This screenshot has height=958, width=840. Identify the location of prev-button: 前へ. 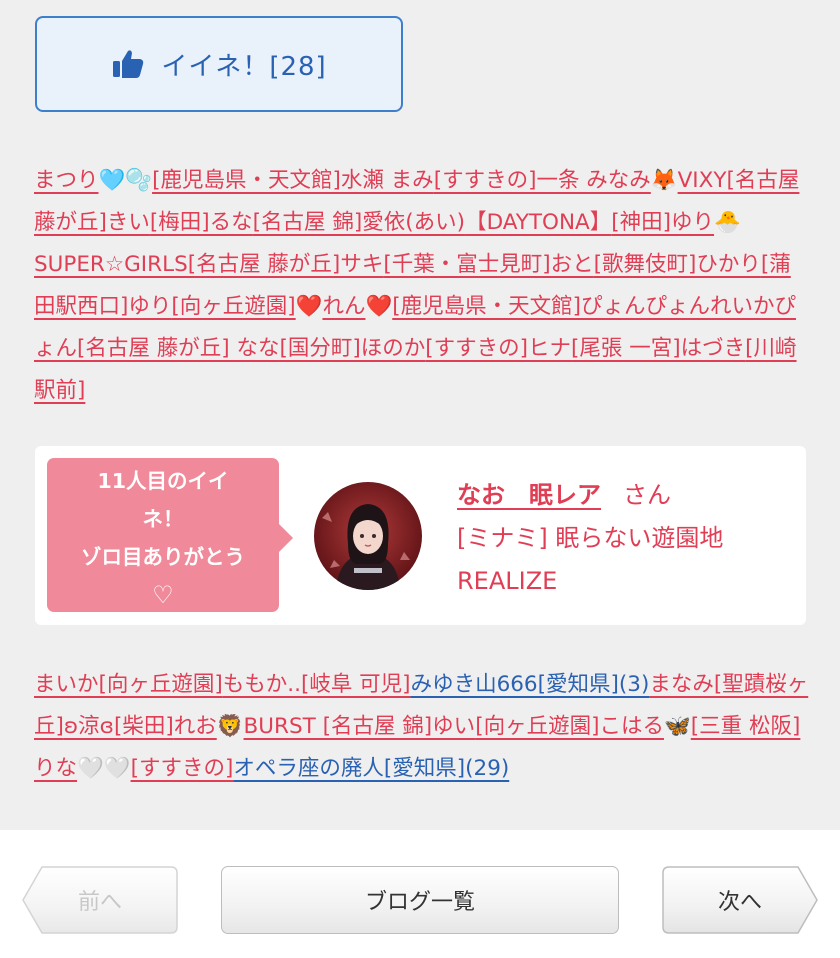
(100, 900).